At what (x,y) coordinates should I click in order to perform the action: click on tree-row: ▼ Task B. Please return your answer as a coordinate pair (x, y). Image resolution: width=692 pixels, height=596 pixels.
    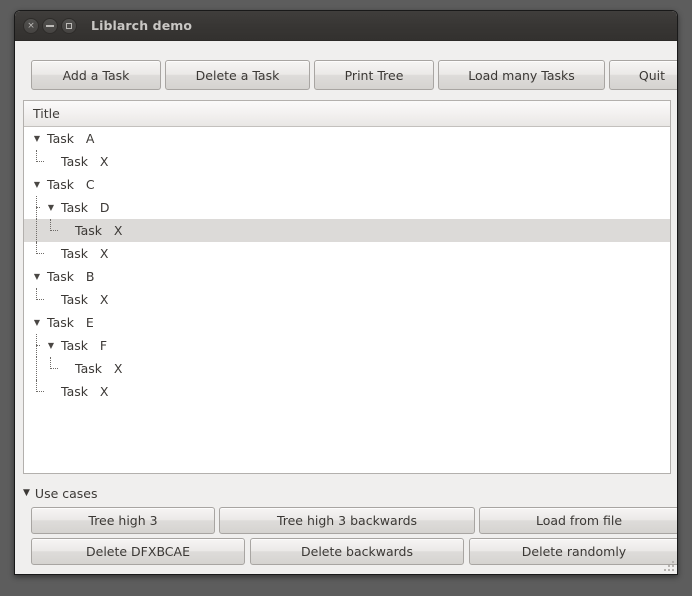
    Looking at the image, I should click on (347, 276).